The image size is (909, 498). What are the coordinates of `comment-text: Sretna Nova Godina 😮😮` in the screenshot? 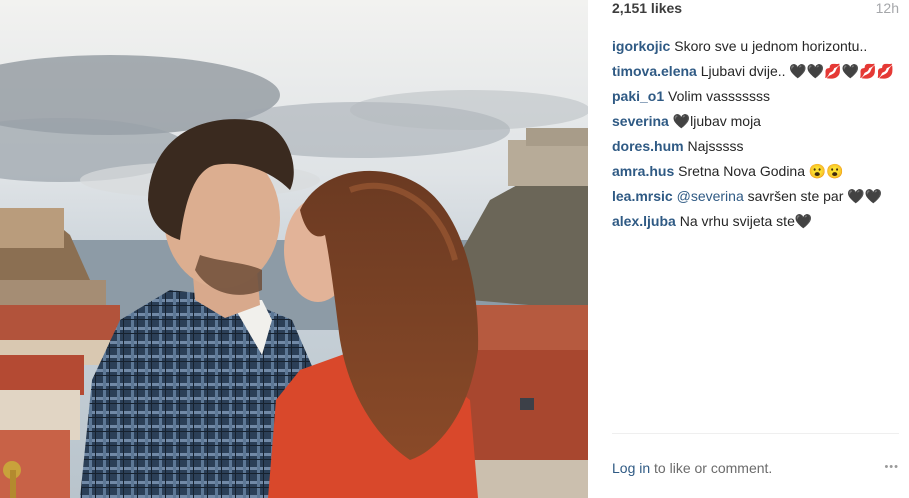 It's located at (761, 171).